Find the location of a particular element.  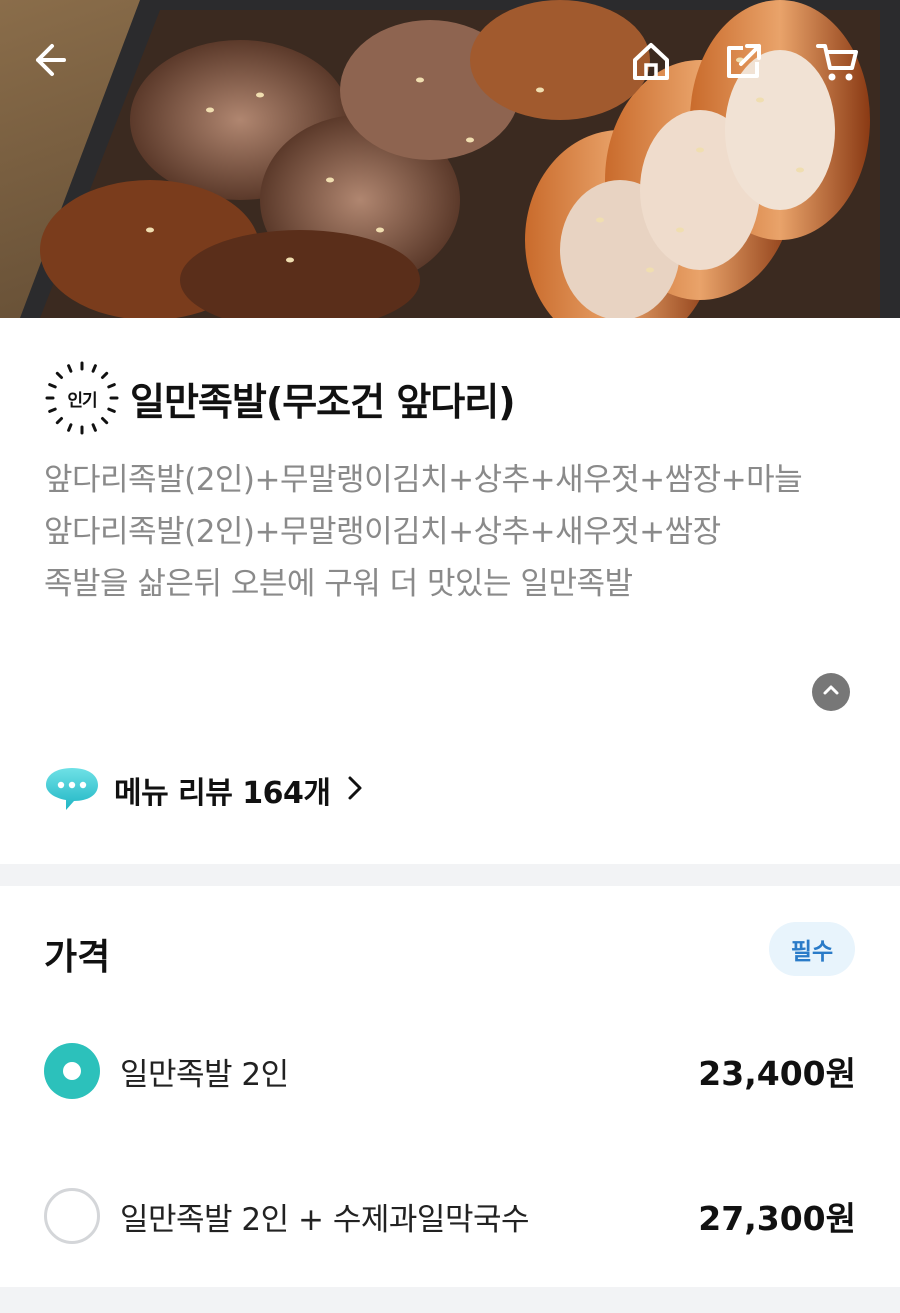

price-option: 일만족발 2인 + 수제과일막국수 27,300원 is located at coordinates (450, 1216).